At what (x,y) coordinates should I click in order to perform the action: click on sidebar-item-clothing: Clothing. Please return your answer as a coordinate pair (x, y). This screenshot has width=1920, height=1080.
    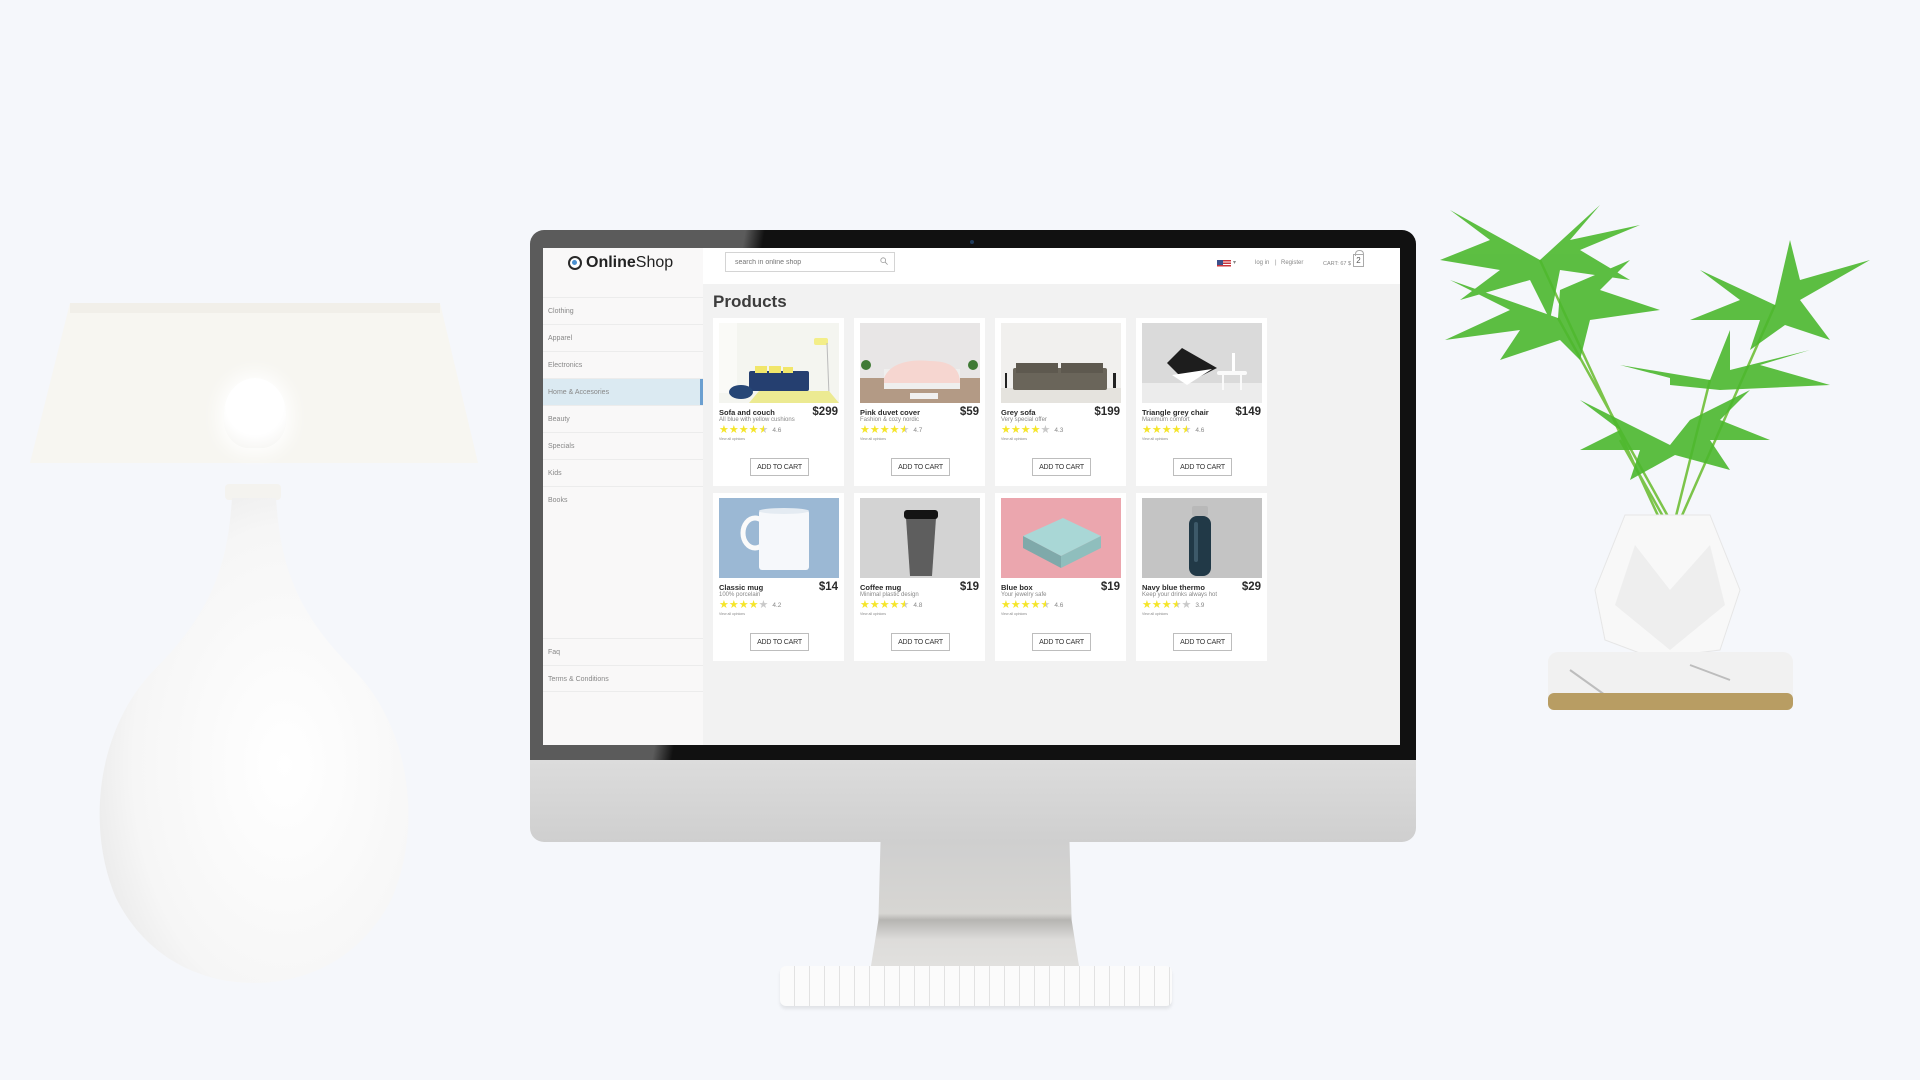
    Looking at the image, I should click on (623, 310).